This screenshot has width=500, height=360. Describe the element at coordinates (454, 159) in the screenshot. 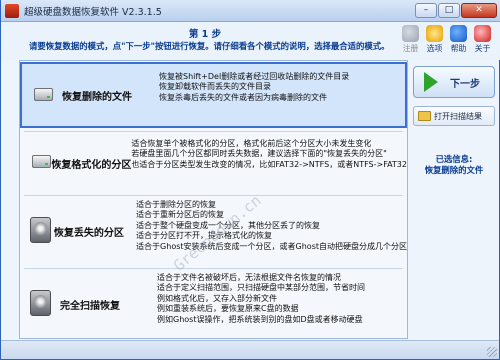

I see `selected-info-label: 已选信息:` at that location.